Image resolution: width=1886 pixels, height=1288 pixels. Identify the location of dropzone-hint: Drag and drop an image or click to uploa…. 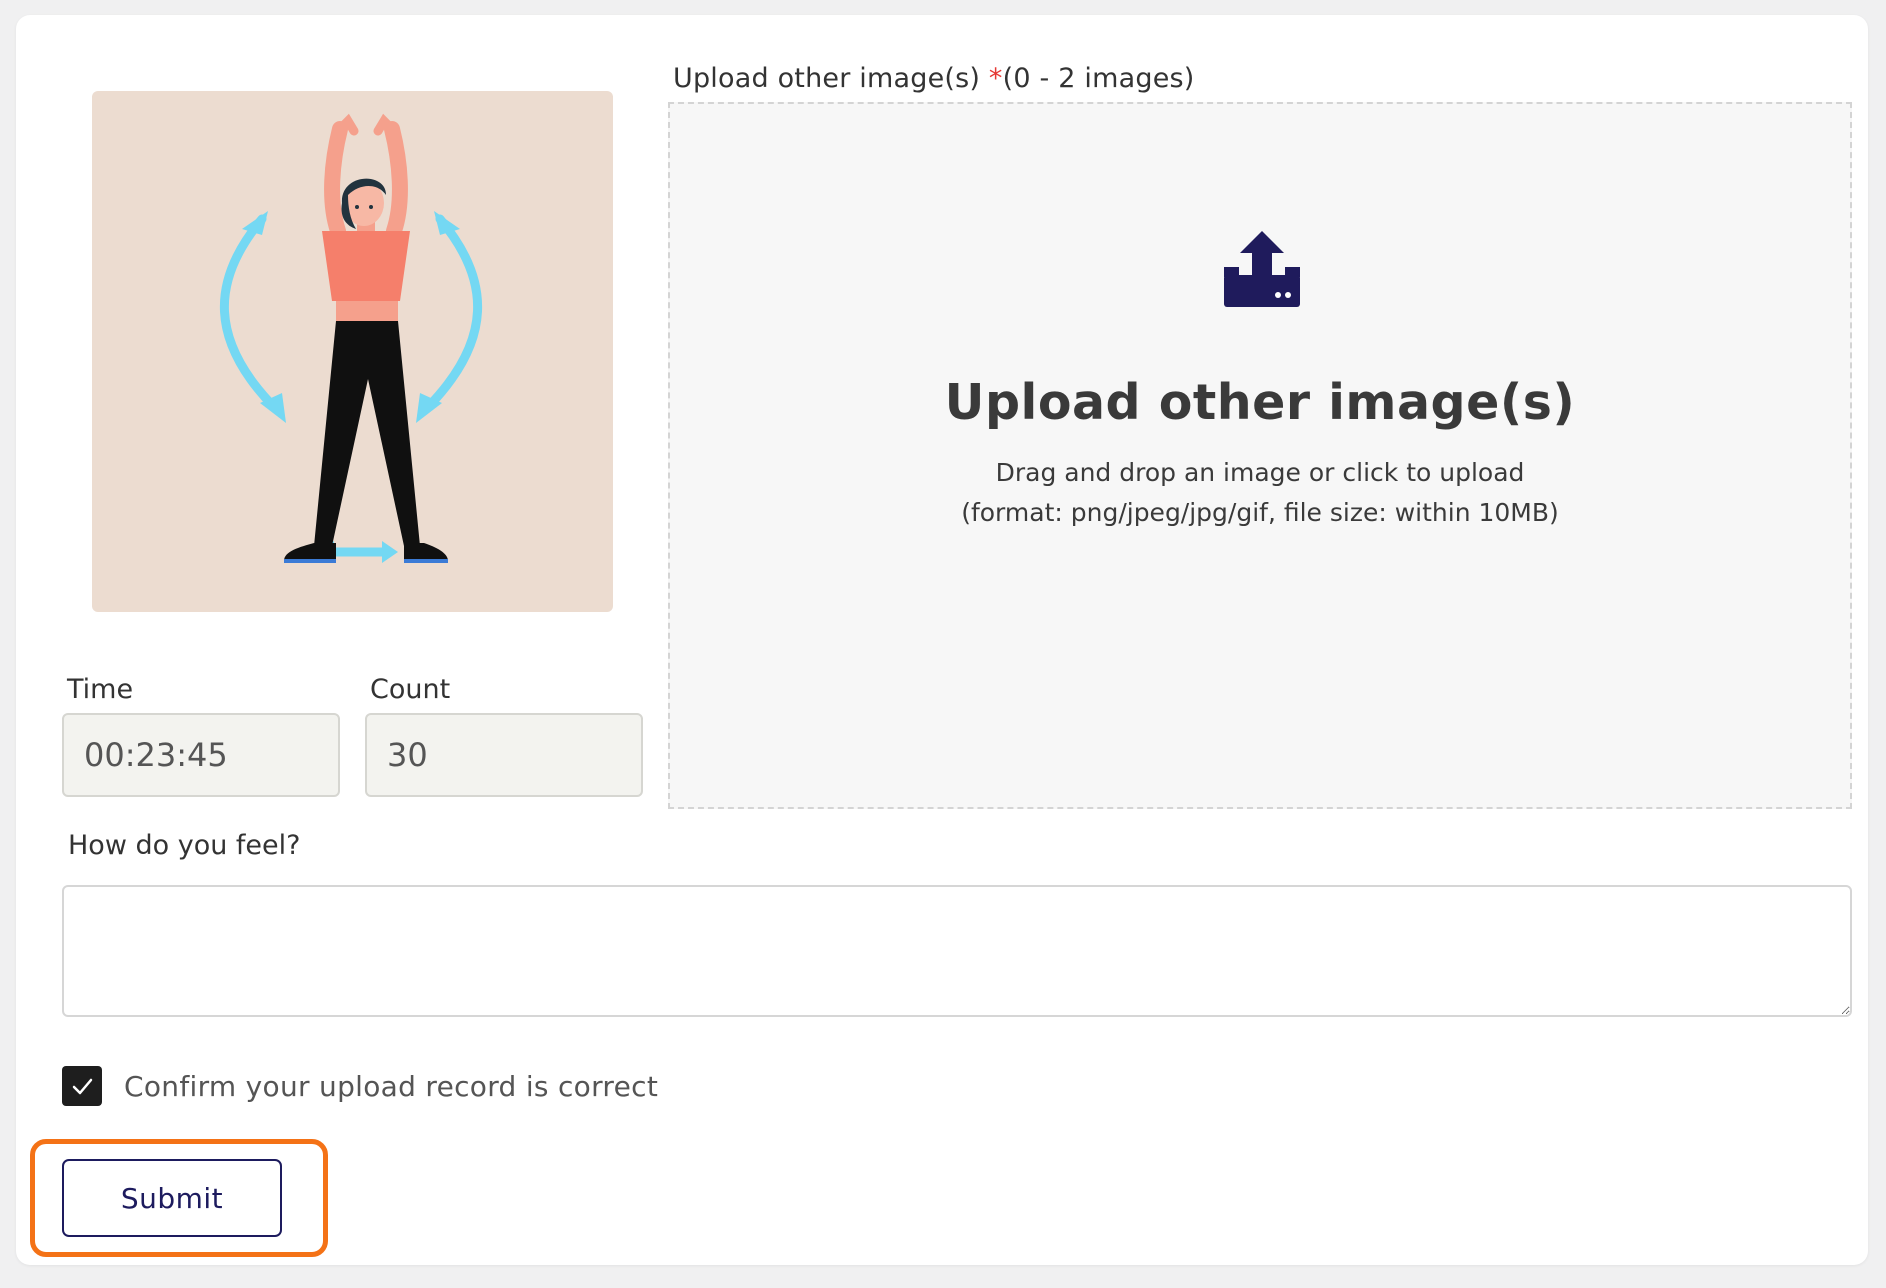
(1260, 472).